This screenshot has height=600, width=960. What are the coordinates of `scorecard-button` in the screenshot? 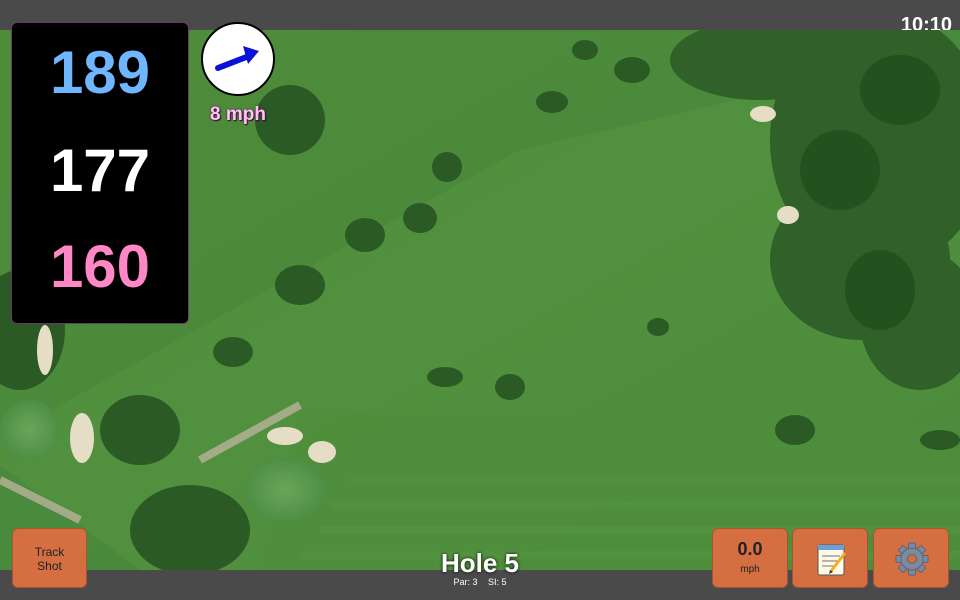 It's located at (830, 558).